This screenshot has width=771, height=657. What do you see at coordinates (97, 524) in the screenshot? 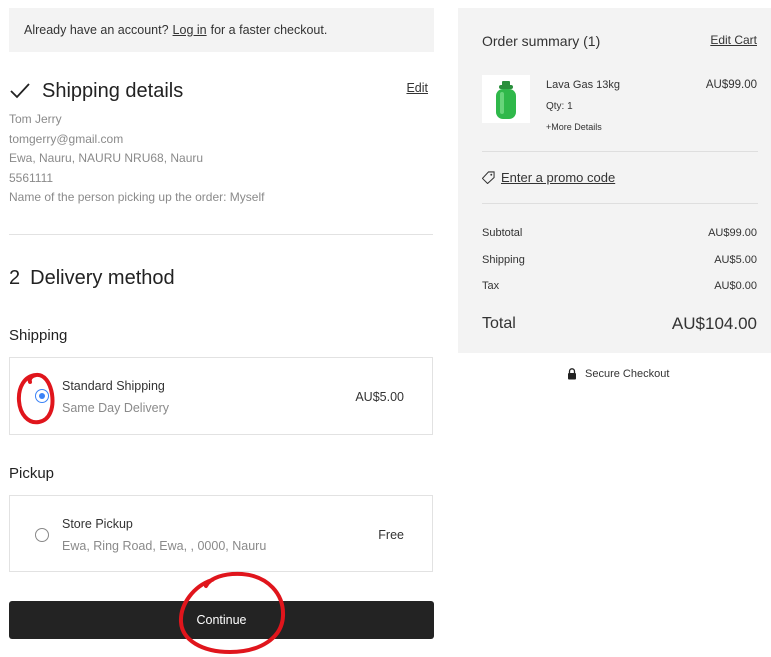
I see `option-name: Store Pickup` at bounding box center [97, 524].